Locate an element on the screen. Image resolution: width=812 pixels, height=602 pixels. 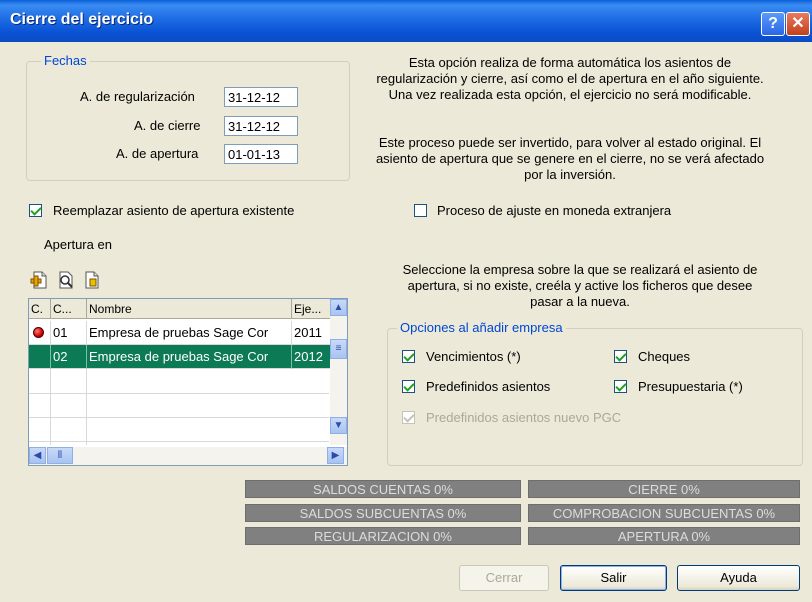
moneda-extranjera-checkbox is located at coordinates (420, 210).